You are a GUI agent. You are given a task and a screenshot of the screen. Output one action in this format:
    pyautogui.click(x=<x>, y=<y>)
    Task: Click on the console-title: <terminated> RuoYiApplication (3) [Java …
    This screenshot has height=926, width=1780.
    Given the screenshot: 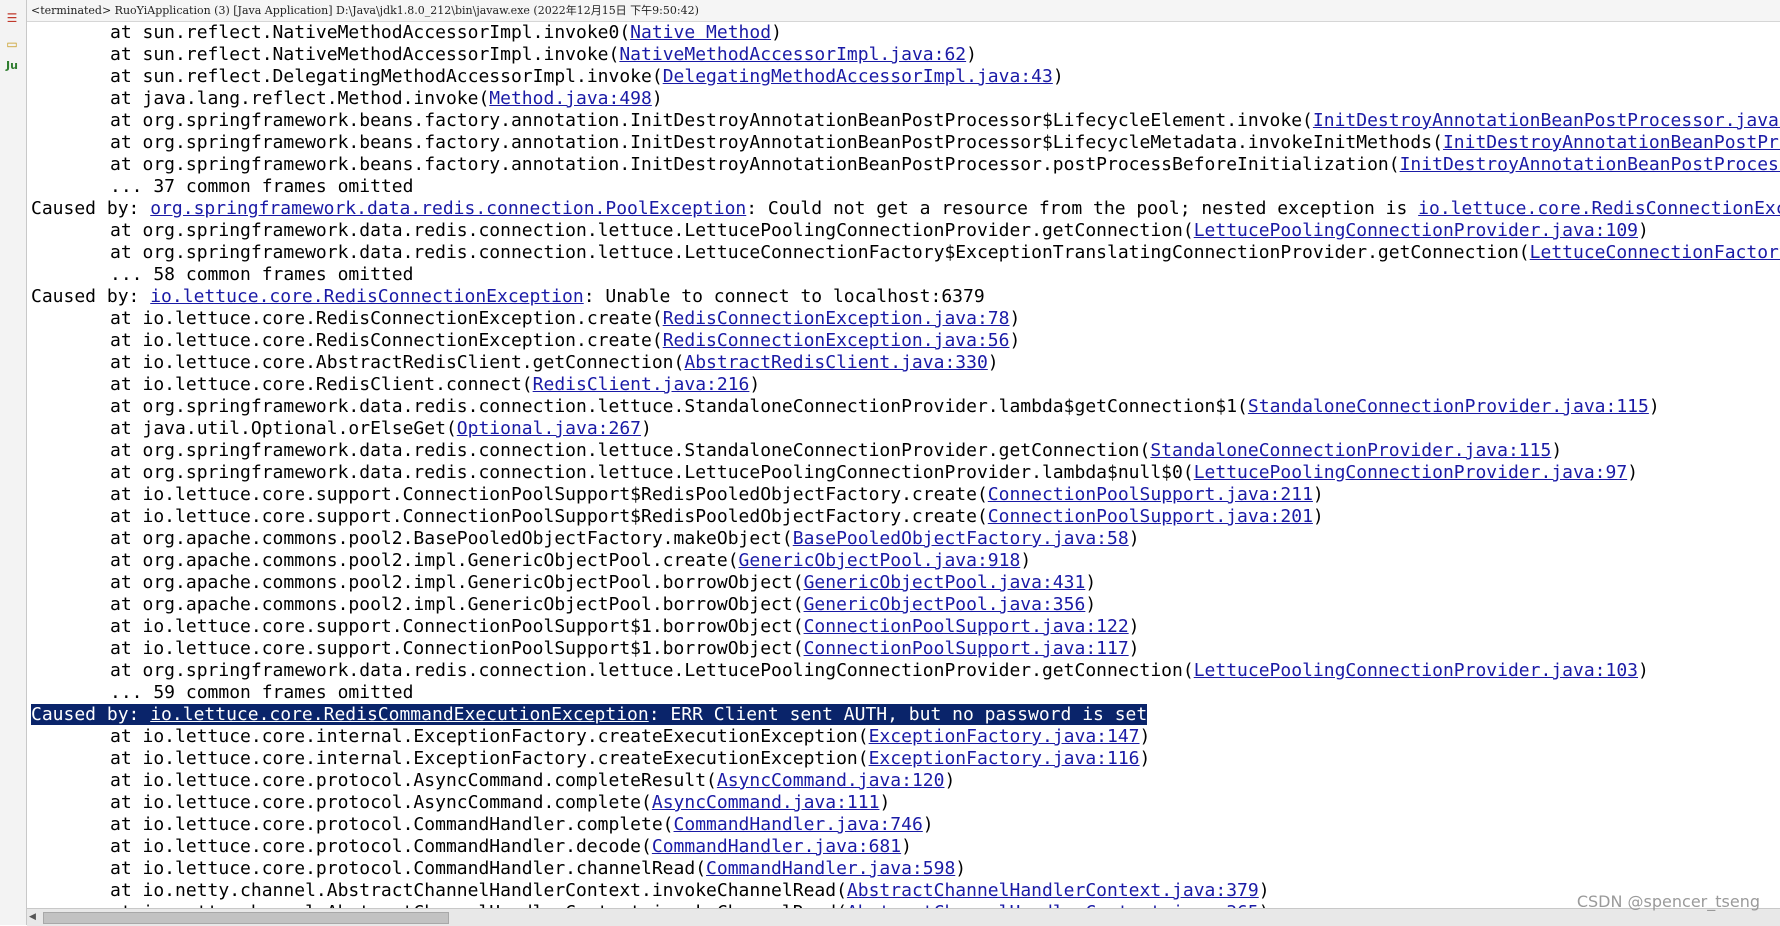 What is the action you would take?
    pyautogui.click(x=903, y=11)
    